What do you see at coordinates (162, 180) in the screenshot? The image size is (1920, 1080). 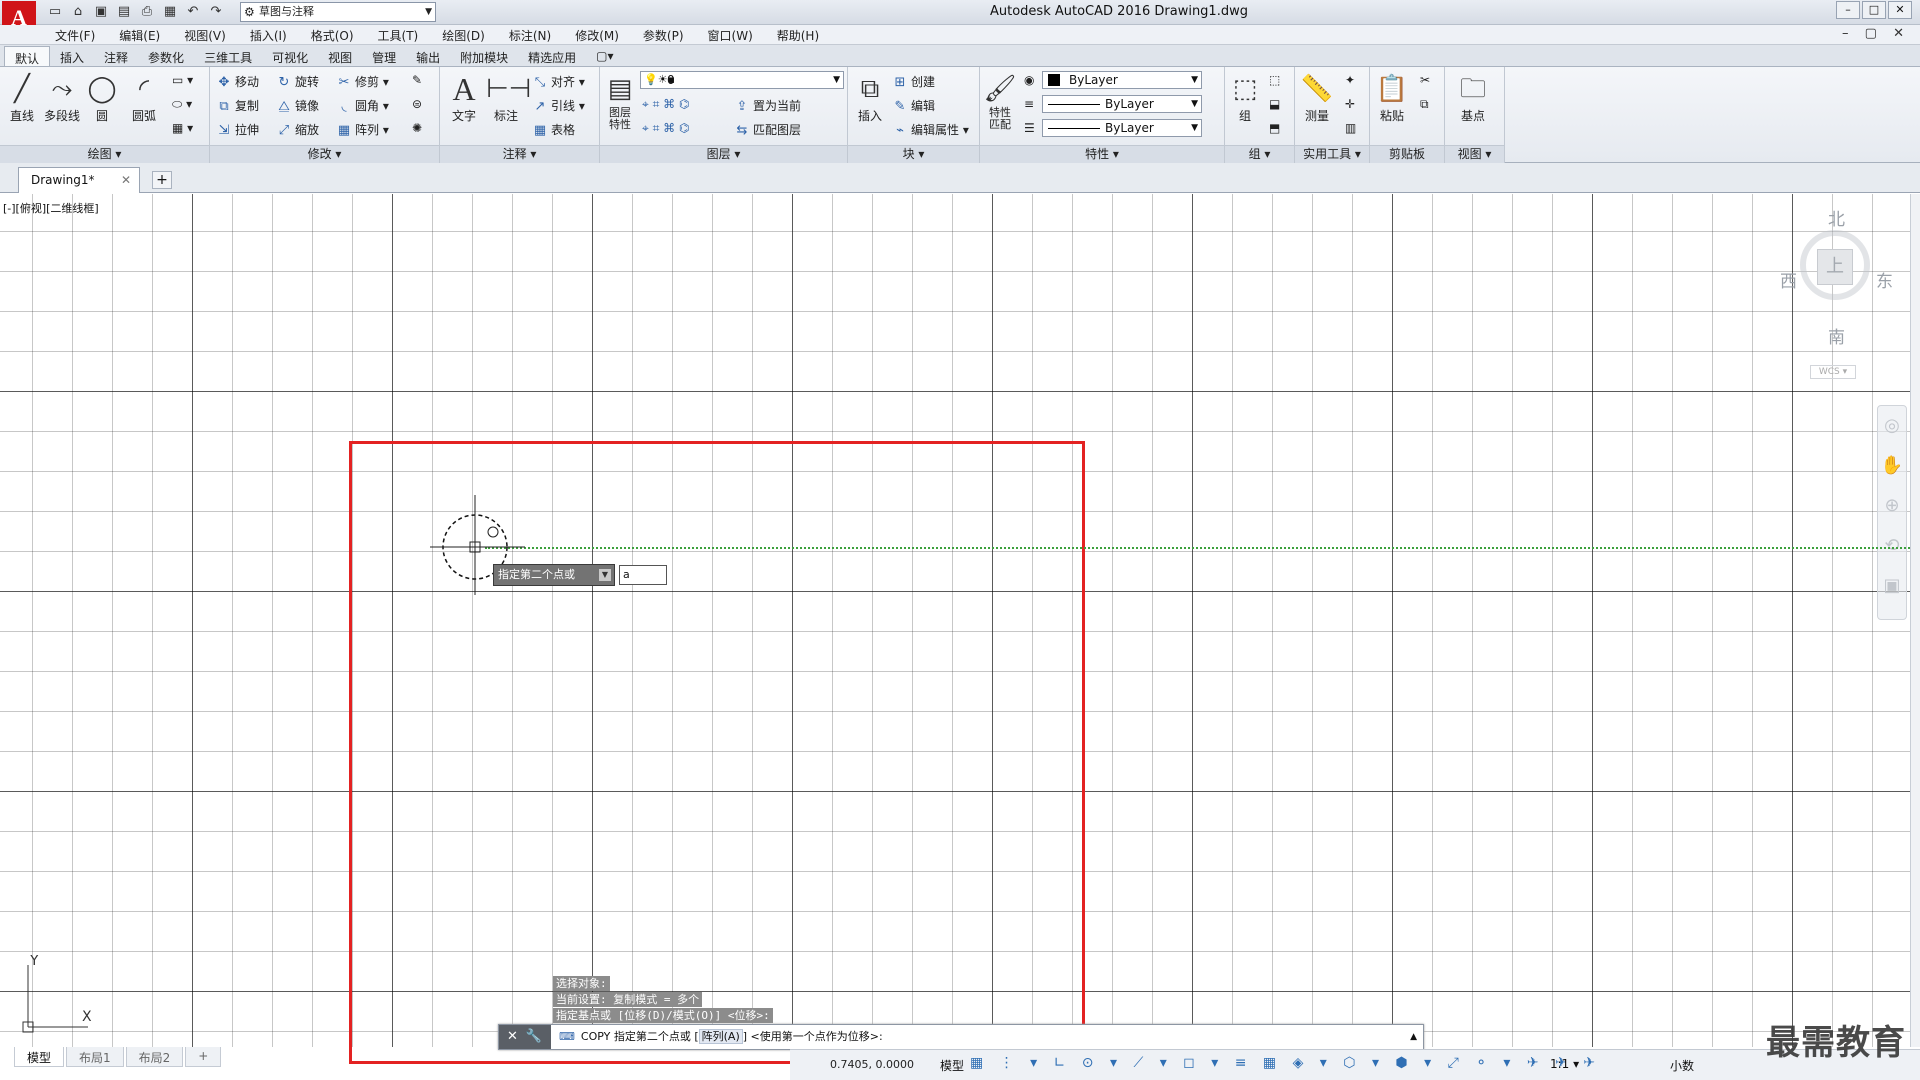 I see `new-tab-button: +` at bounding box center [162, 180].